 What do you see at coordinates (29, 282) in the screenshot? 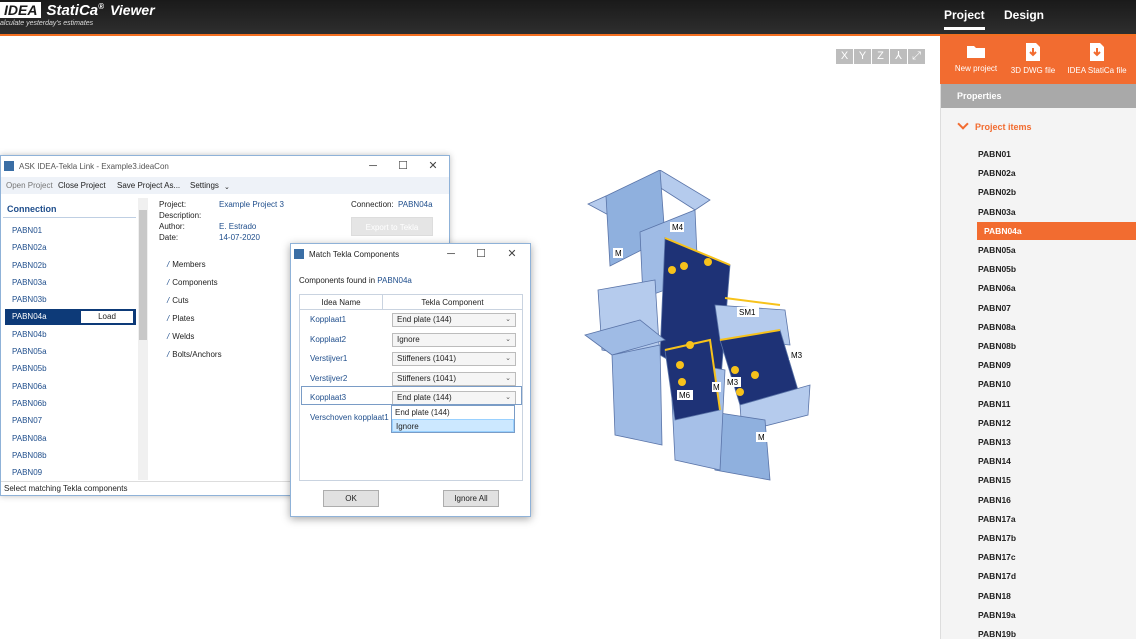
I see `connection-item: PABN03a` at bounding box center [29, 282].